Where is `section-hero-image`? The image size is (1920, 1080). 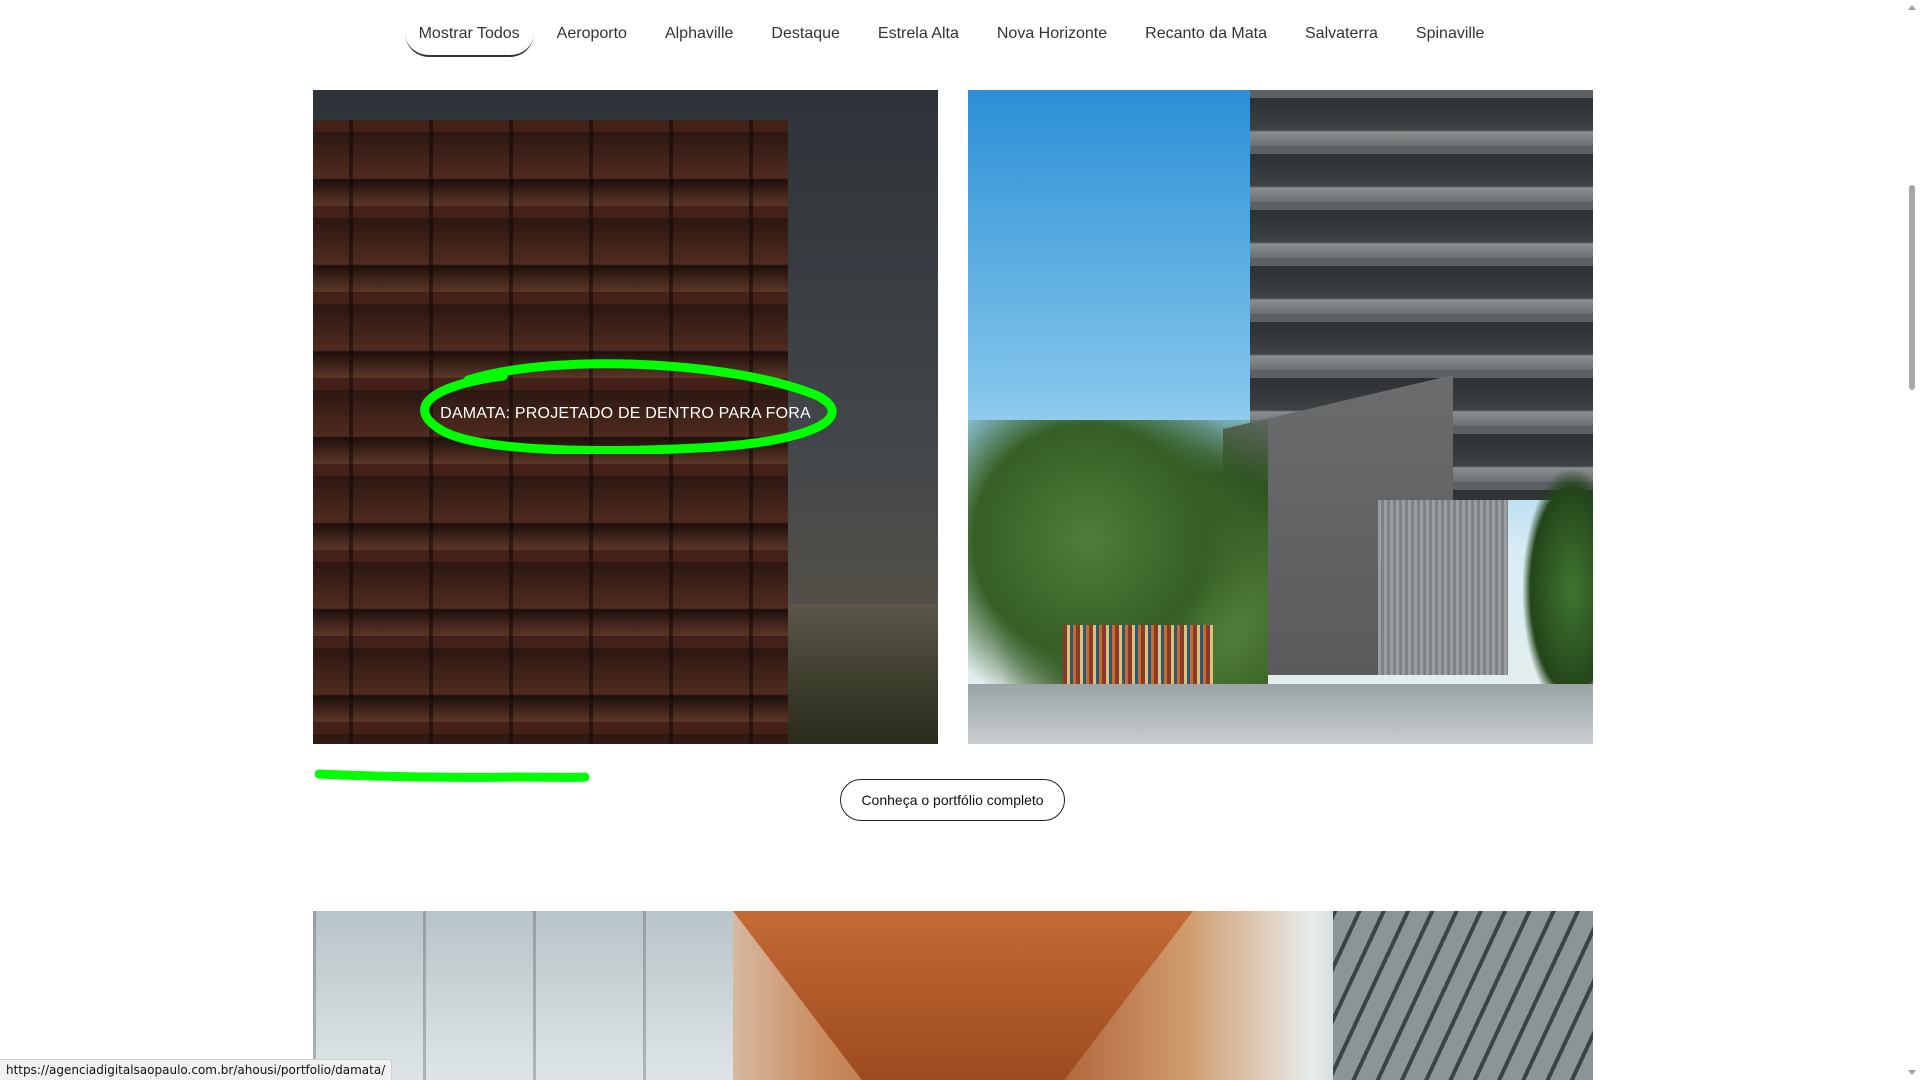
section-hero-image is located at coordinates (953, 995).